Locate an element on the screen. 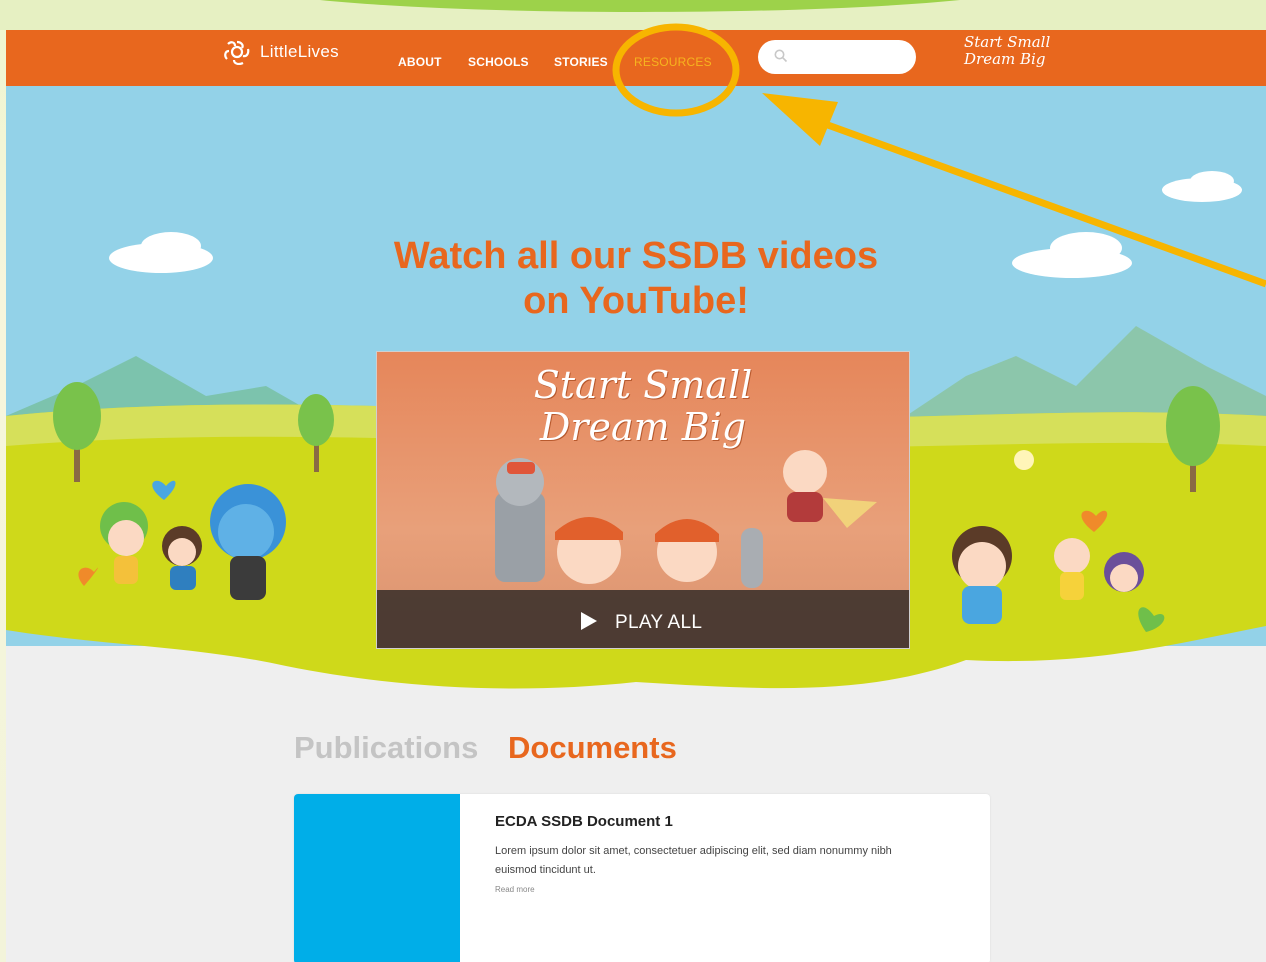 The image size is (1266, 962). nav-link-about: ABOUT is located at coordinates (420, 62).